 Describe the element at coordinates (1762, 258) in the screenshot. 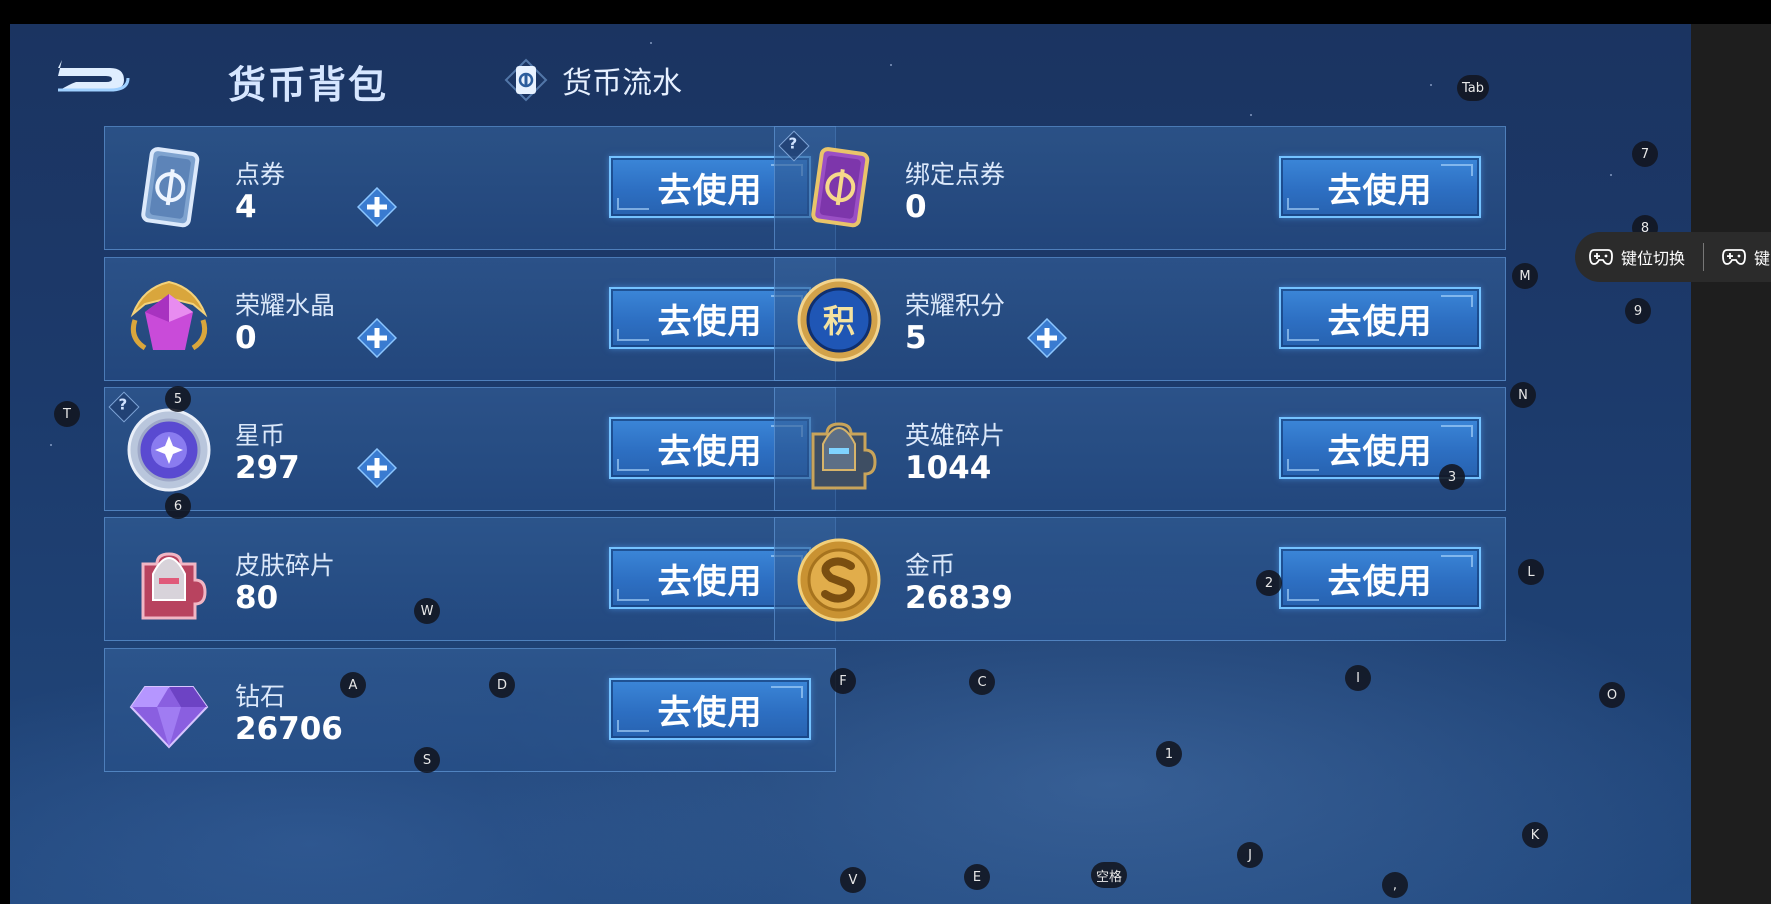

I see `keymap-second-label: 键` at that location.